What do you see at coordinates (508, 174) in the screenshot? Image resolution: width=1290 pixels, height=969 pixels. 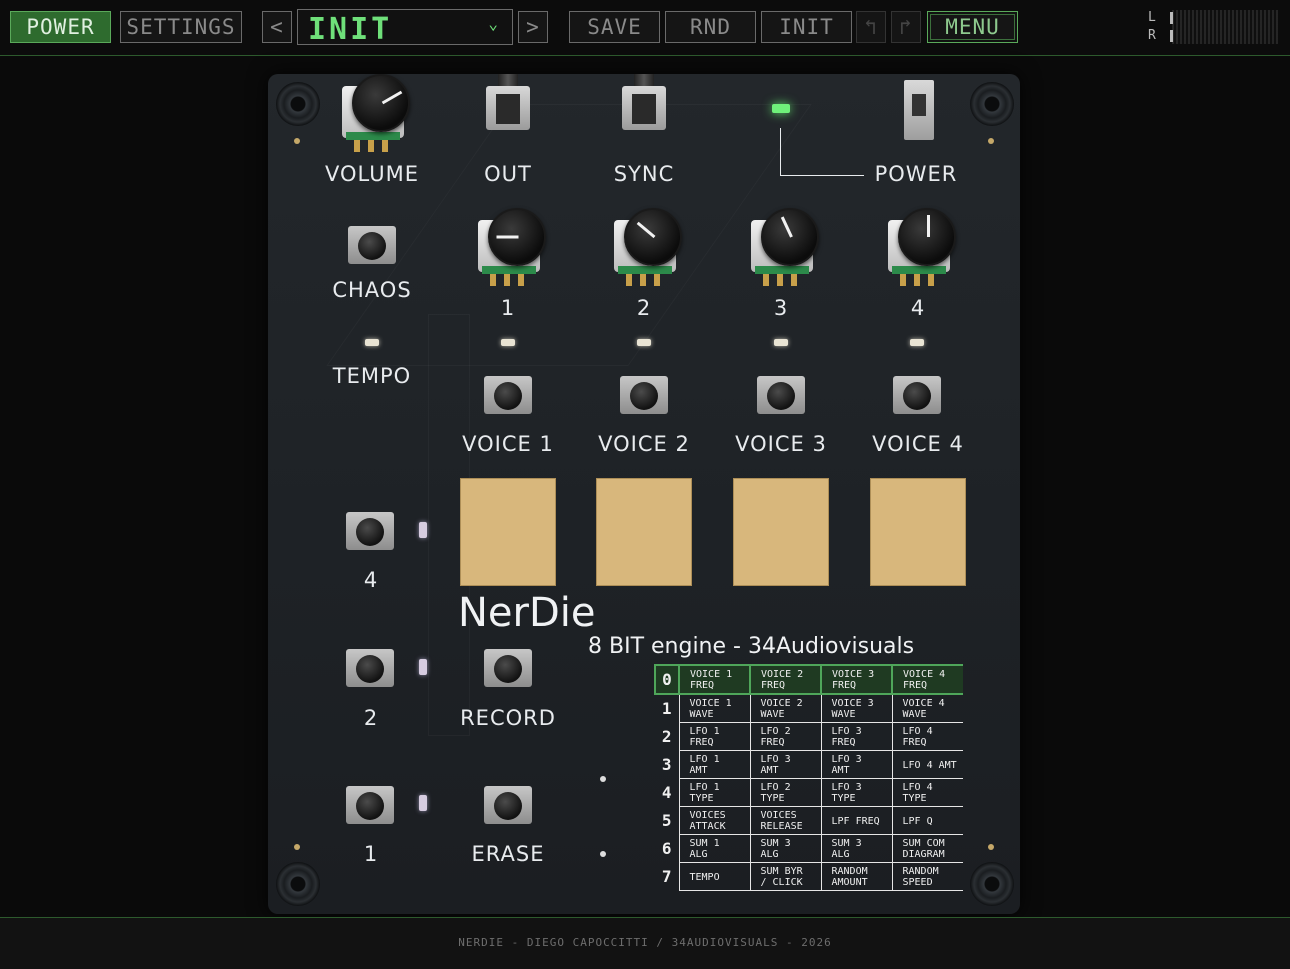 I see `out-label: OUT` at bounding box center [508, 174].